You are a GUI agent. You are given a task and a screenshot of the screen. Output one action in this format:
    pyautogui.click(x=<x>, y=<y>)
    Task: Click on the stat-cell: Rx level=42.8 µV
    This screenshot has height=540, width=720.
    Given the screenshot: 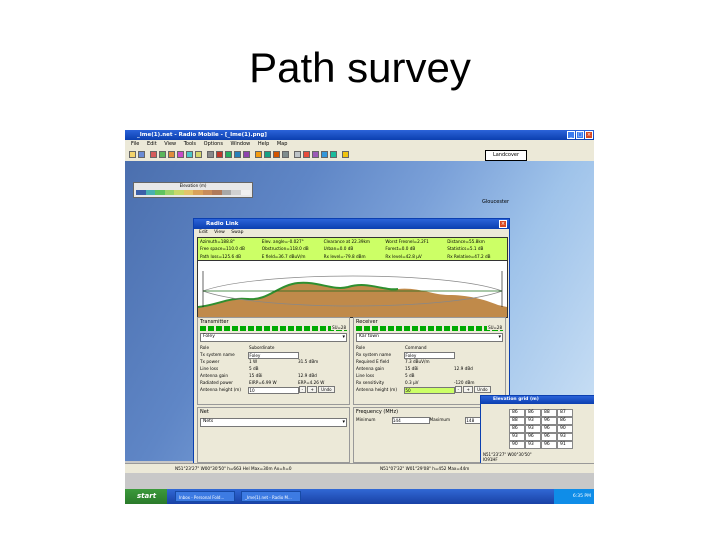 What is the action you would take?
    pyautogui.click(x=403, y=256)
    